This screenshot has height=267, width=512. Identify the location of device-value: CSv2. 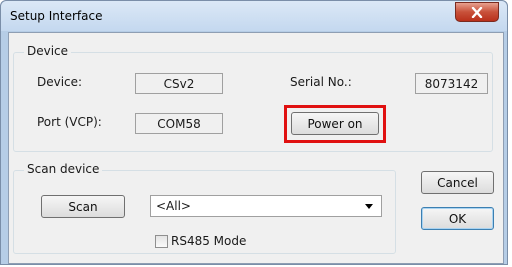
(179, 83).